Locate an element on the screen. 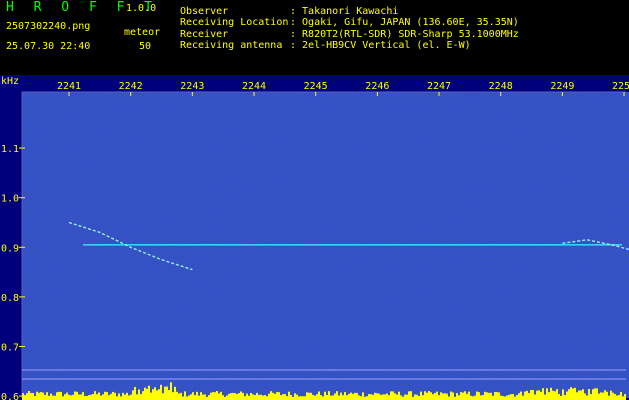  info-label-antenna: Receiving antenna is located at coordinates (231, 45).